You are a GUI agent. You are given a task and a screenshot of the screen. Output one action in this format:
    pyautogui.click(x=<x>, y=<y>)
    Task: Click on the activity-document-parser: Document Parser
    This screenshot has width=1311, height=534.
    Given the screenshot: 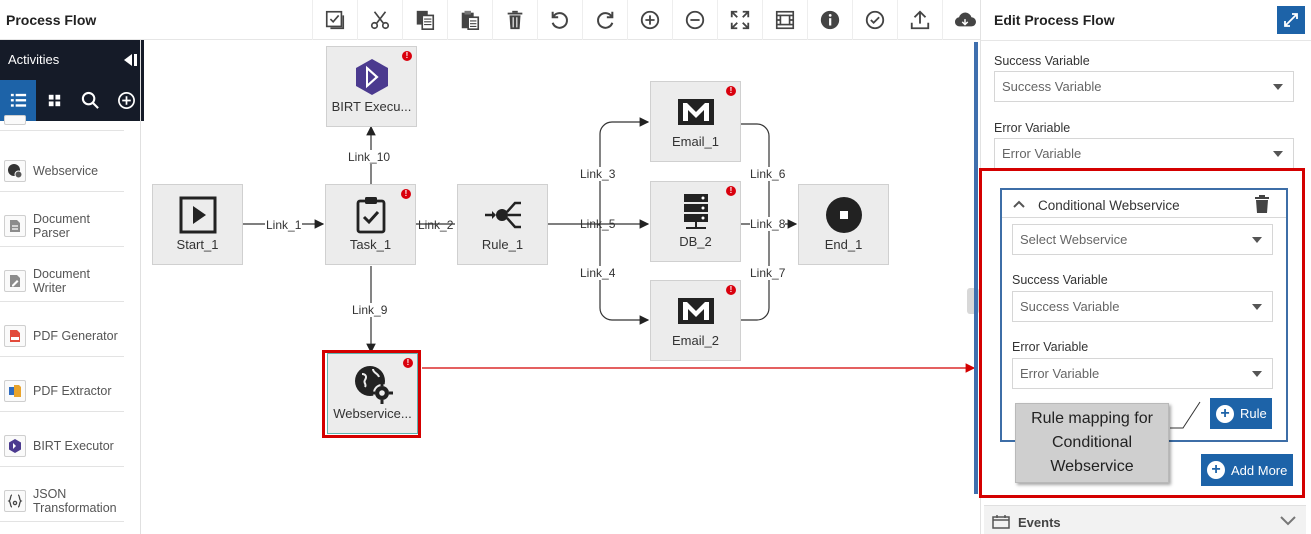 What is the action you would take?
    pyautogui.click(x=62, y=226)
    